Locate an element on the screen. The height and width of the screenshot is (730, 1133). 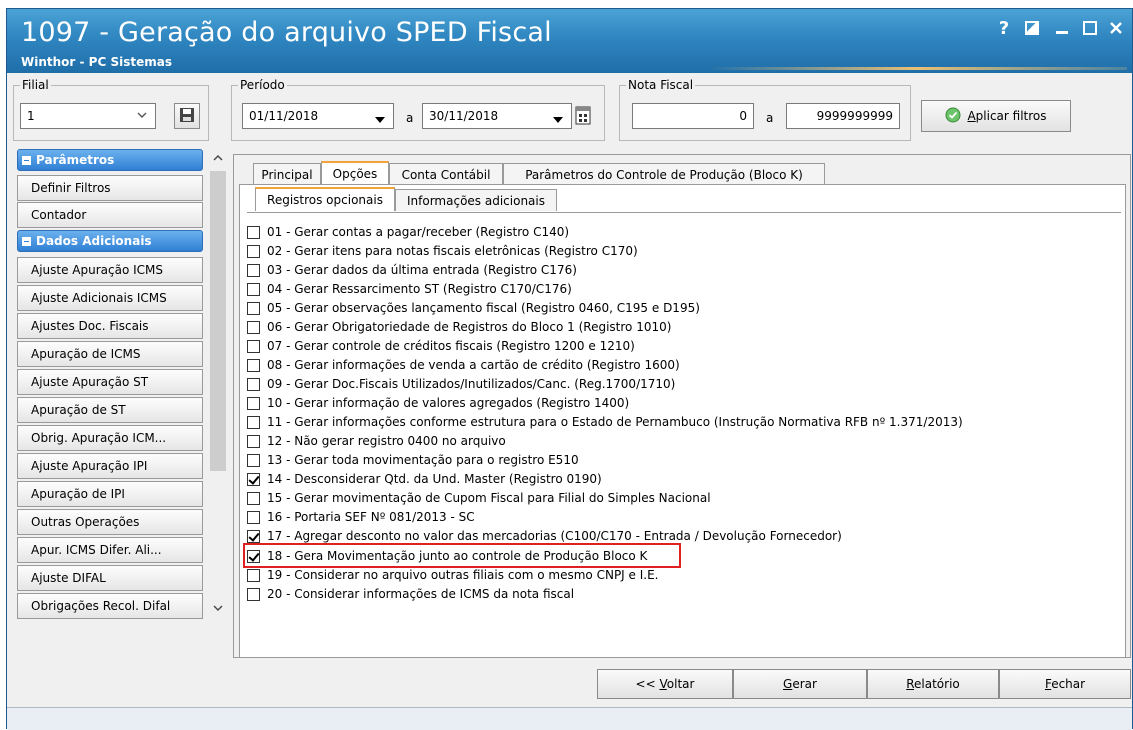
option-row: 16 - Portaria SEF Nº 081/2013 - SC is located at coordinates (361, 517).